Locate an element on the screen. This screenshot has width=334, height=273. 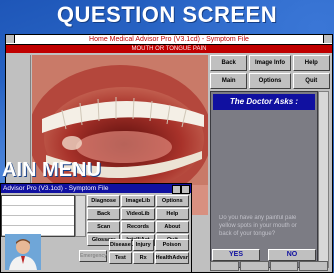
doctor-scrollbar is located at coordinates (323, 179).